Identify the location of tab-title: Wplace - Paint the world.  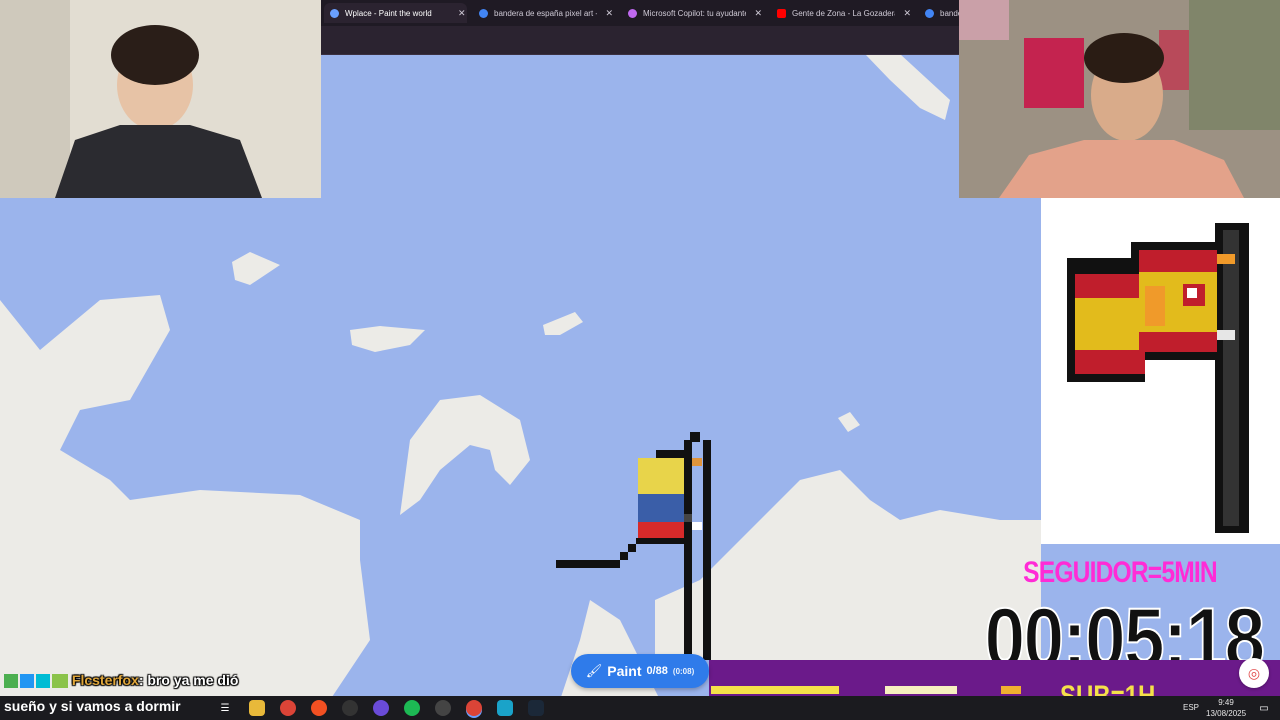
(388, 13).